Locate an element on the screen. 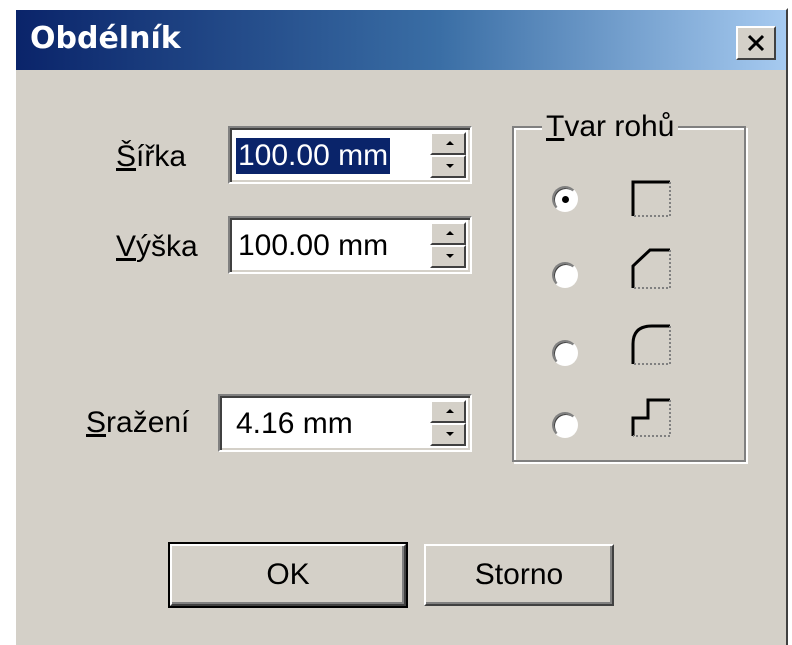 The image size is (792, 645). chamfer-spin-down-button is located at coordinates (448, 434).